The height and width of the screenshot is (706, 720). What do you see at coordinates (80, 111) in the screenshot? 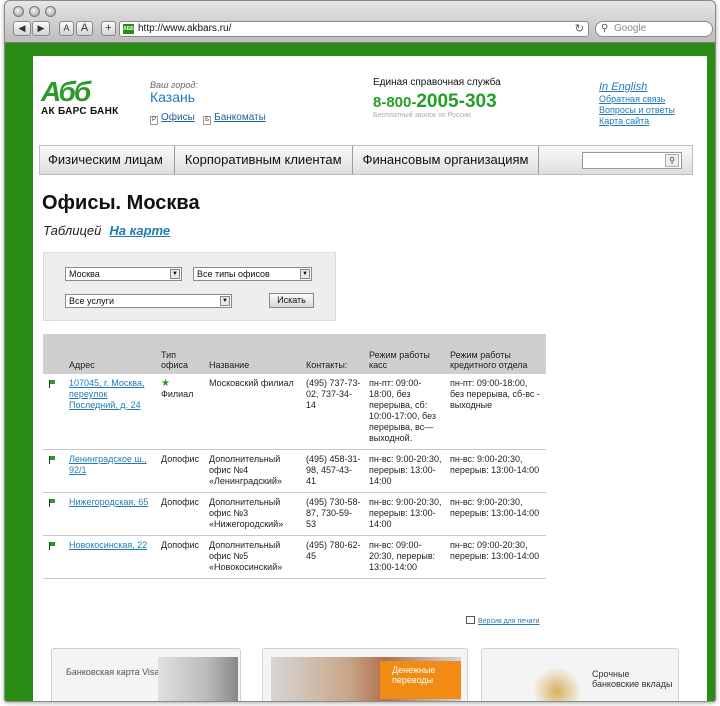
I see `logo-name: АК БАРС БАНК` at bounding box center [80, 111].